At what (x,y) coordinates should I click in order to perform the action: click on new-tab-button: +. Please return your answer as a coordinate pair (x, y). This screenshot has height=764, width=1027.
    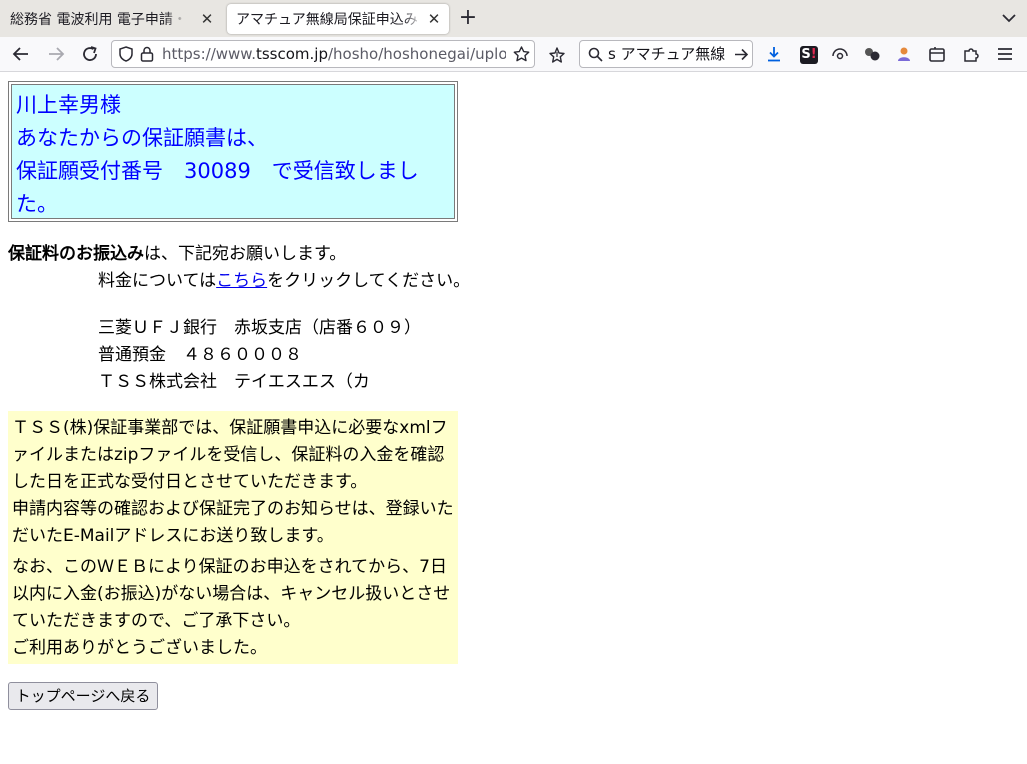
    Looking at the image, I should click on (468, 19).